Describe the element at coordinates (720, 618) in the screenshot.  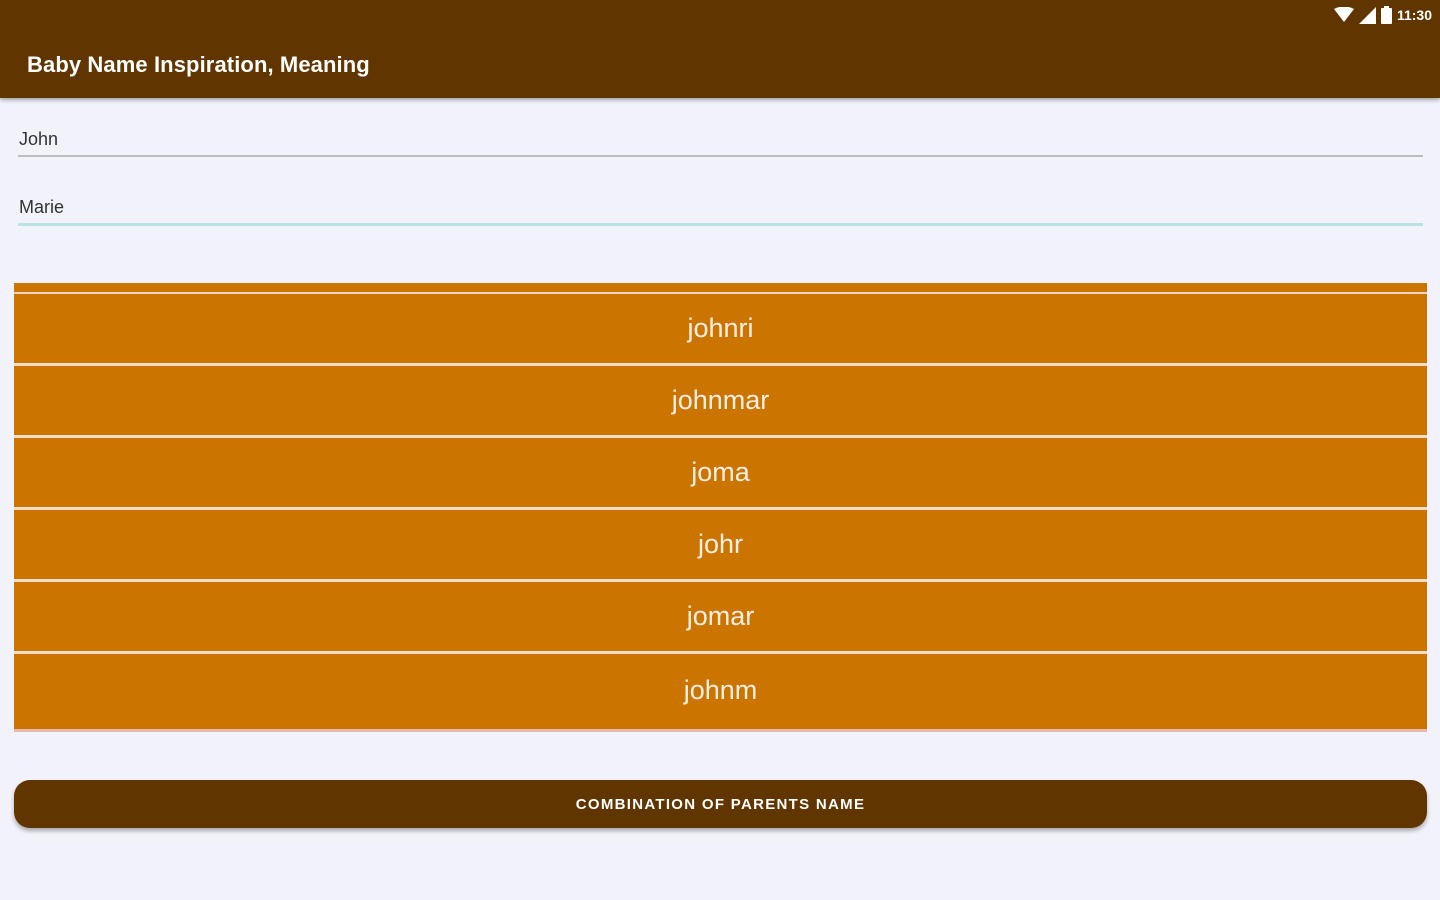
I see `list-item: jomar` at that location.